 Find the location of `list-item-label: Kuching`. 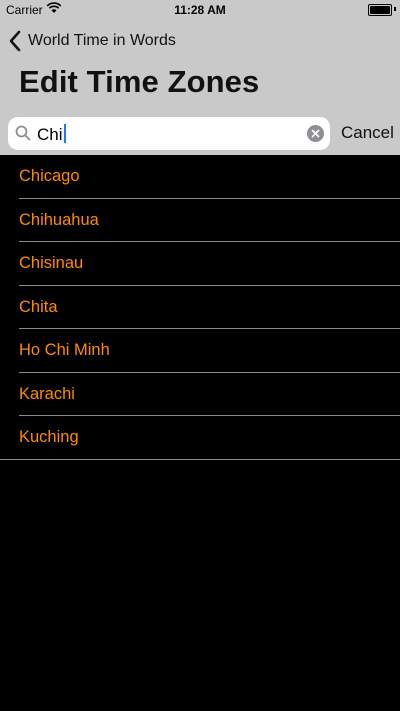

list-item-label: Kuching is located at coordinates (49, 437).